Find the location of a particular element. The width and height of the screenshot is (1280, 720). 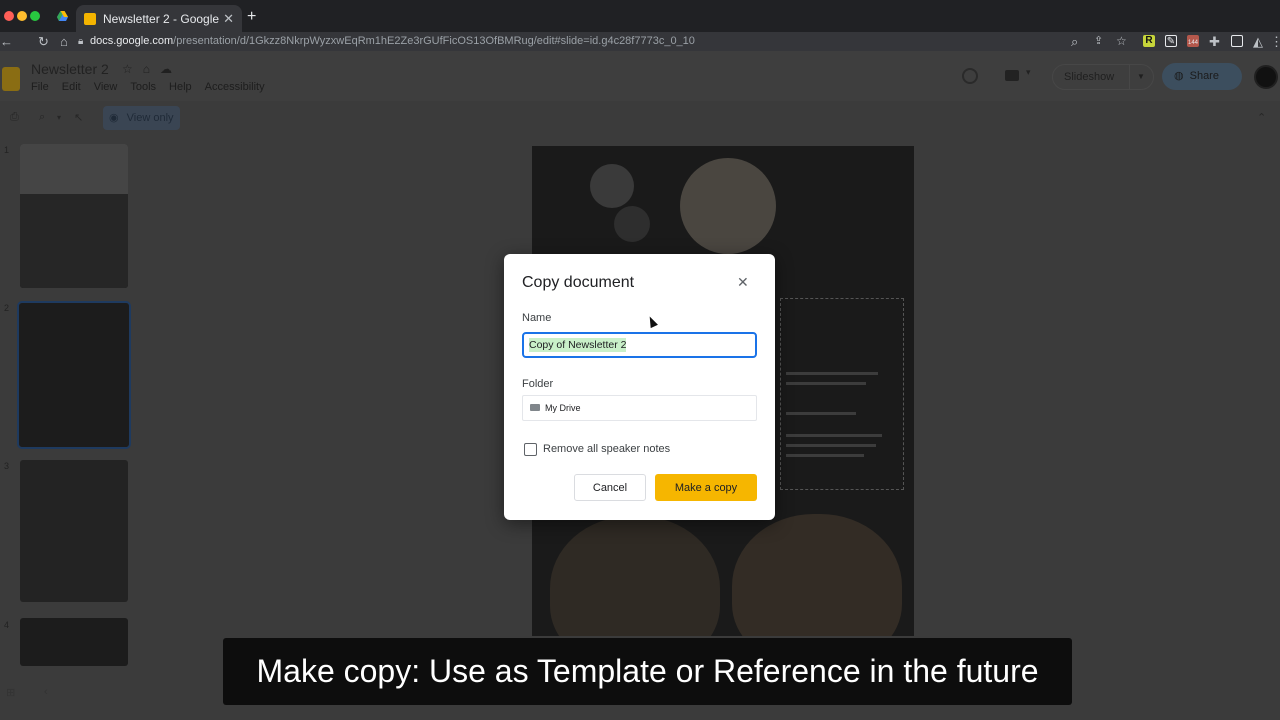

slides-favicon-icon is located at coordinates (90, 18).